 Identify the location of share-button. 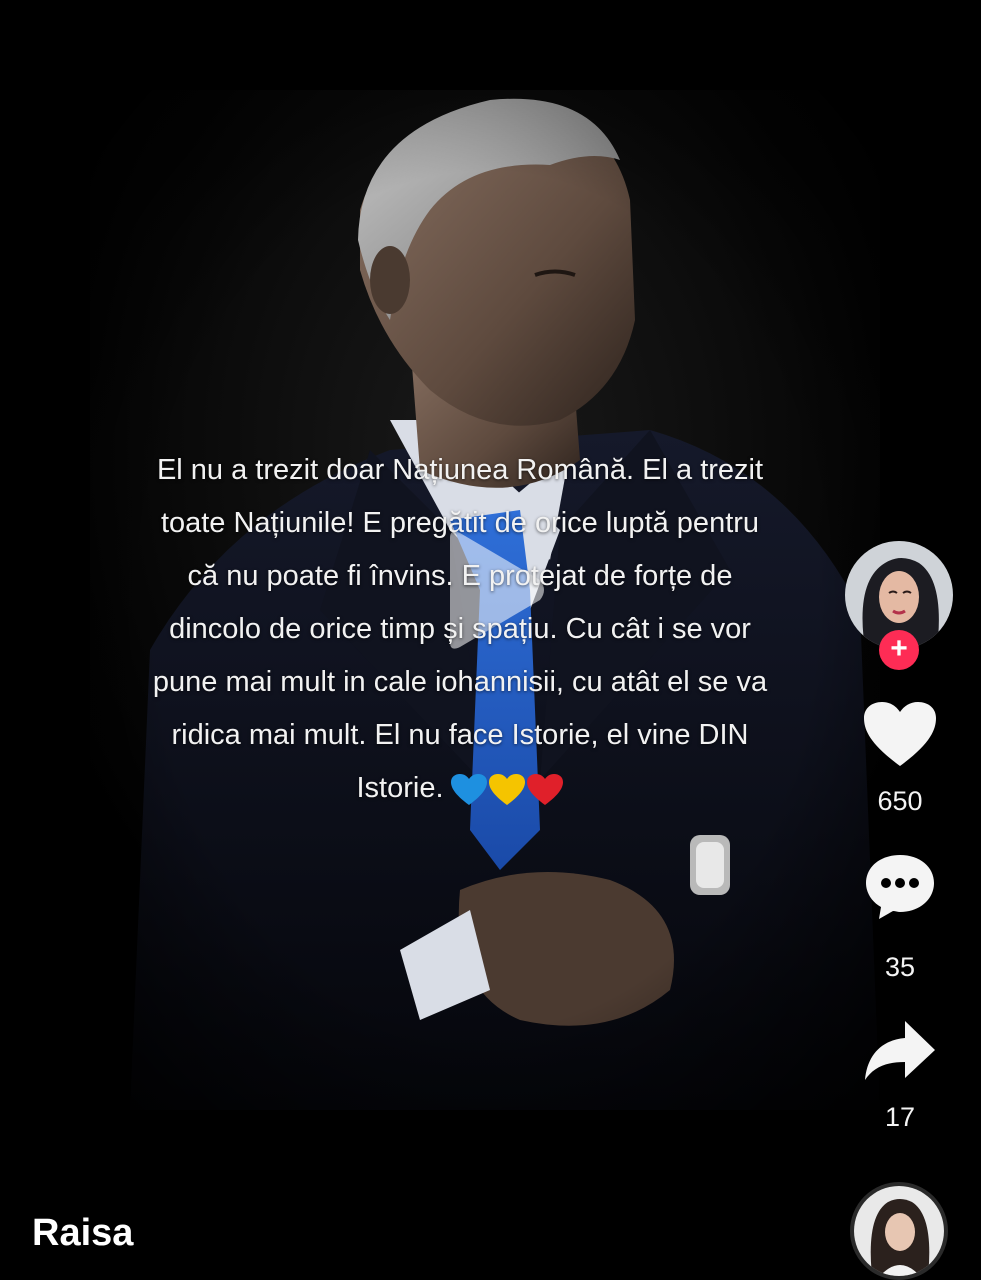
(900, 1052).